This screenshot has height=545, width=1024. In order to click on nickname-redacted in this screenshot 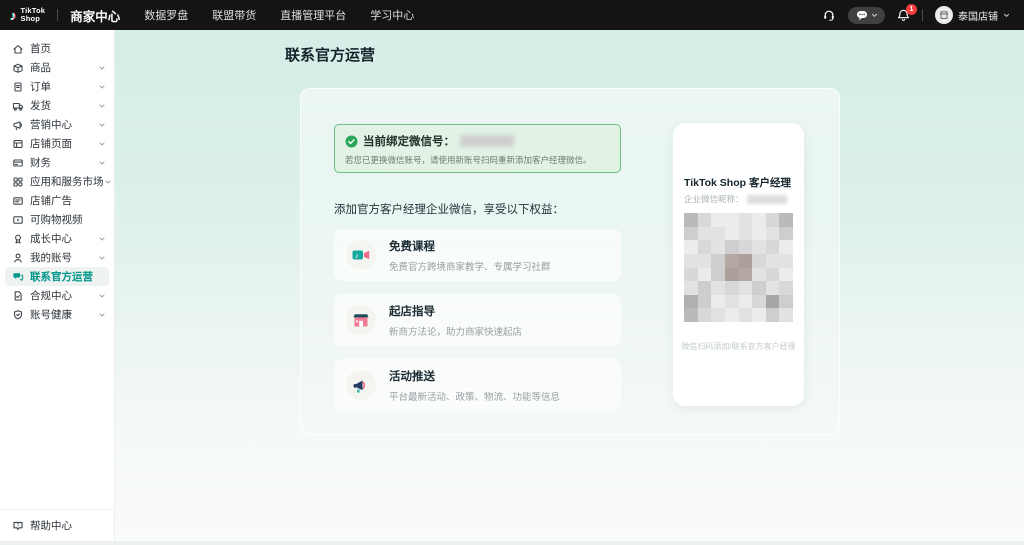, I will do `click(766, 199)`.